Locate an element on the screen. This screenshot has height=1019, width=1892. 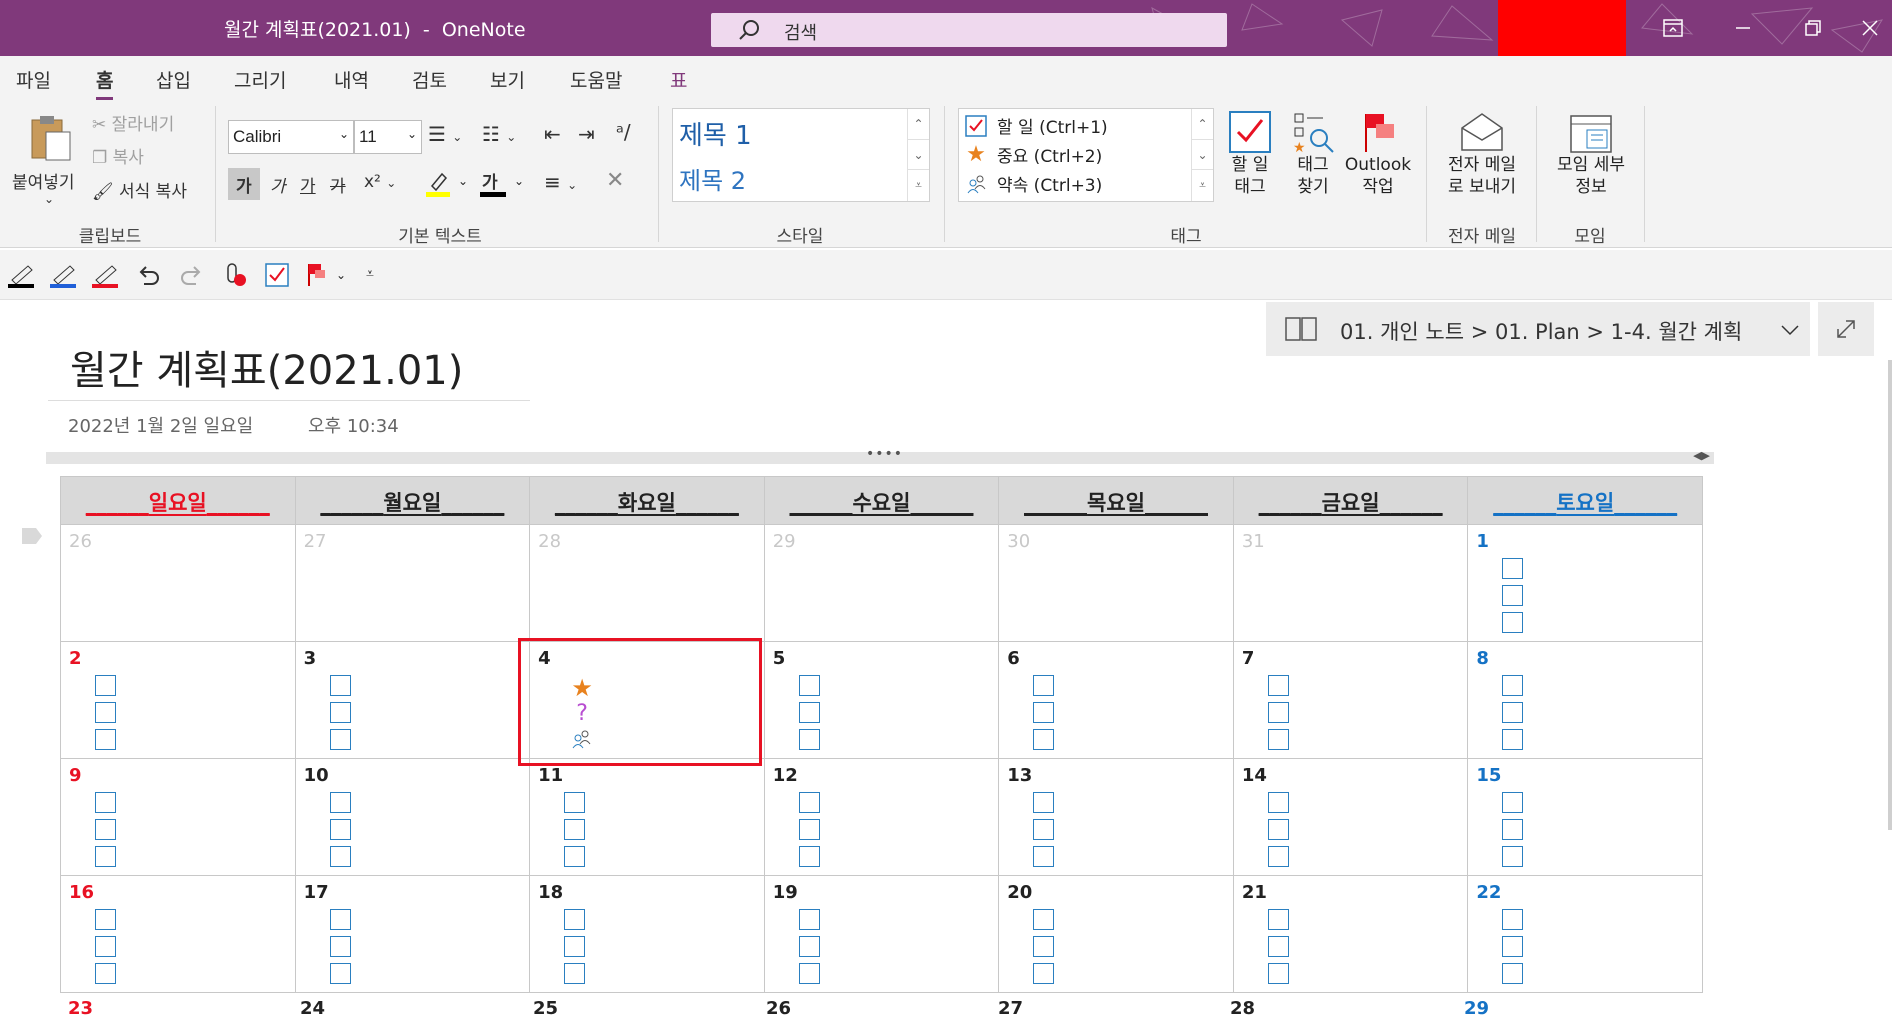
close-button is located at coordinates (1870, 28).